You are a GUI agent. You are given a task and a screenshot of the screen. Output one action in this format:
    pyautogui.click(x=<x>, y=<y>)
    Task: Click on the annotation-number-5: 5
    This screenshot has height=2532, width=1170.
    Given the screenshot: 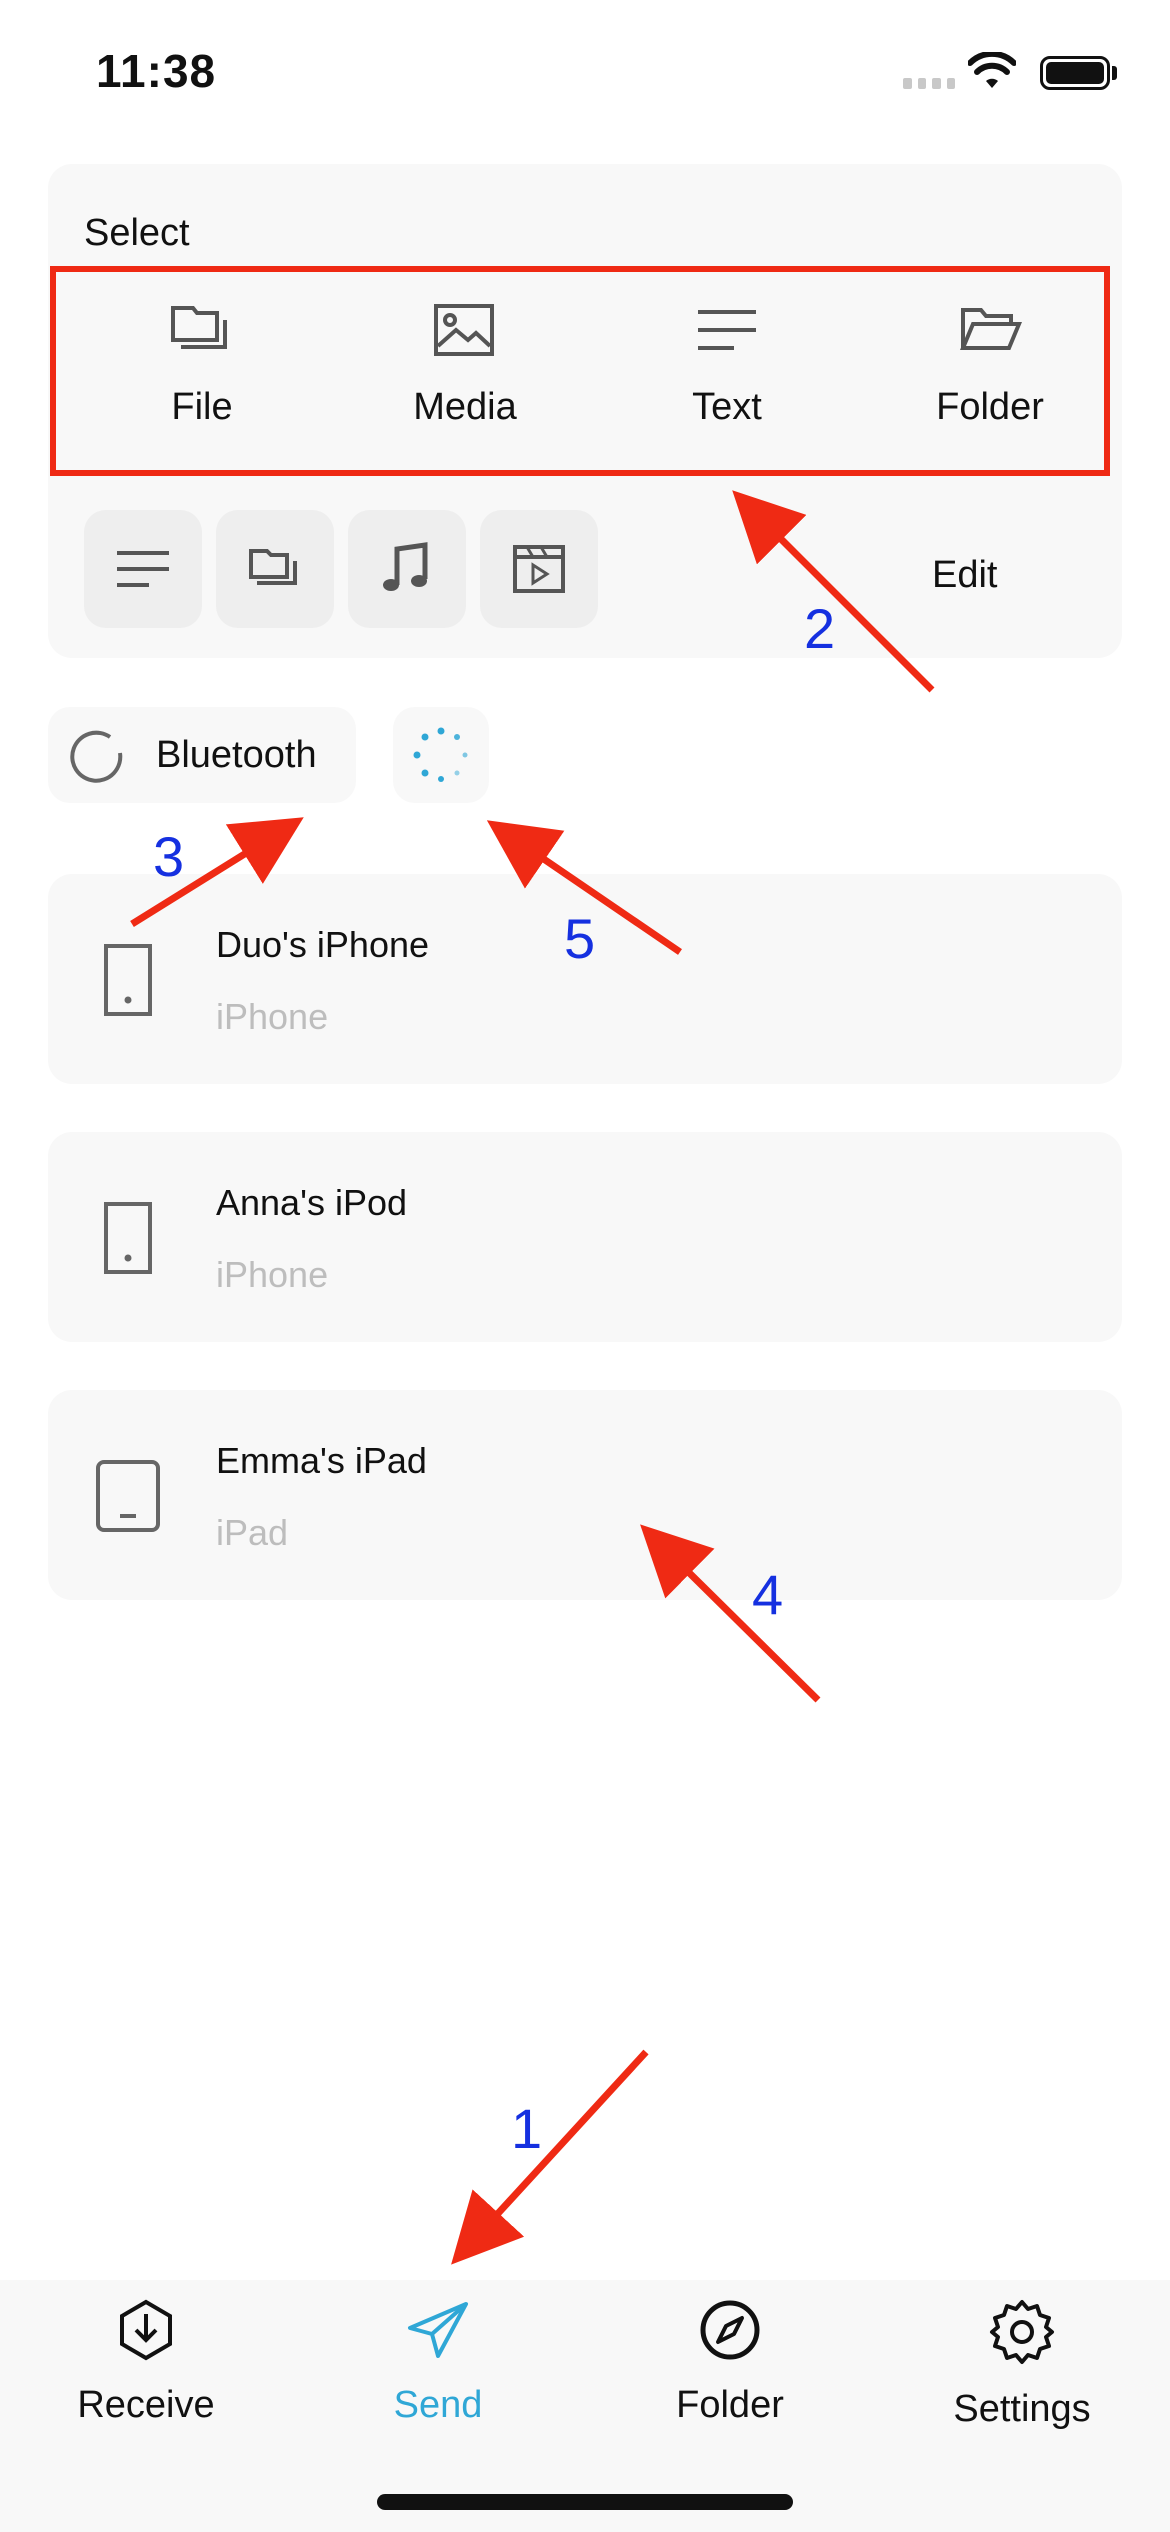 What is the action you would take?
    pyautogui.click(x=580, y=938)
    